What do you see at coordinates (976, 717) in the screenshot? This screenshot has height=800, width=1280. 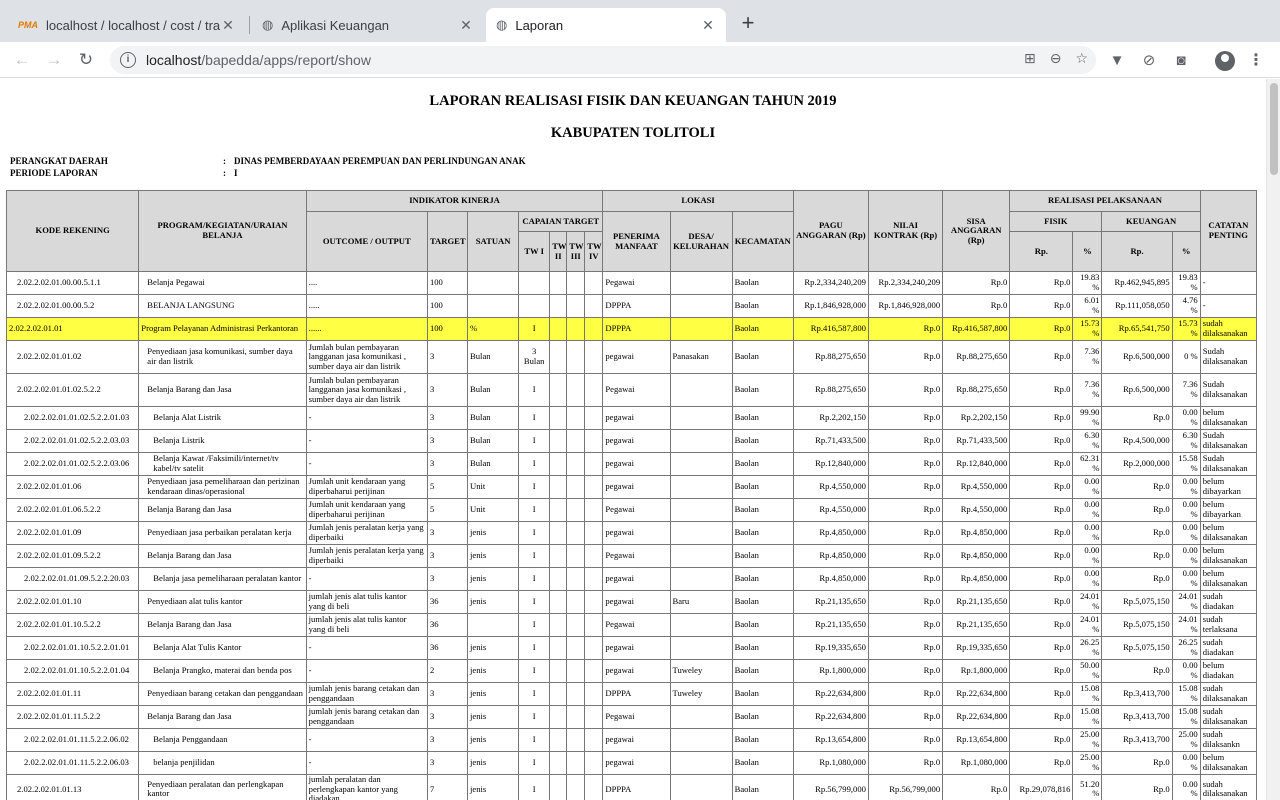 I see `cell-sisa: Rp.22,634,800` at bounding box center [976, 717].